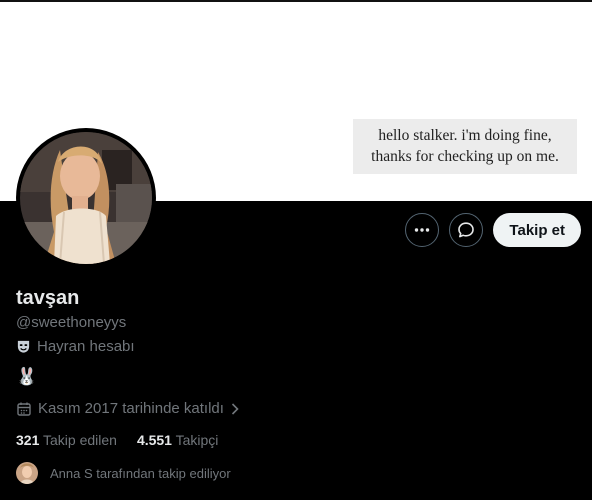 This screenshot has width=592, height=500. What do you see at coordinates (23, 346) in the screenshot?
I see `theater-mask-icon` at bounding box center [23, 346].